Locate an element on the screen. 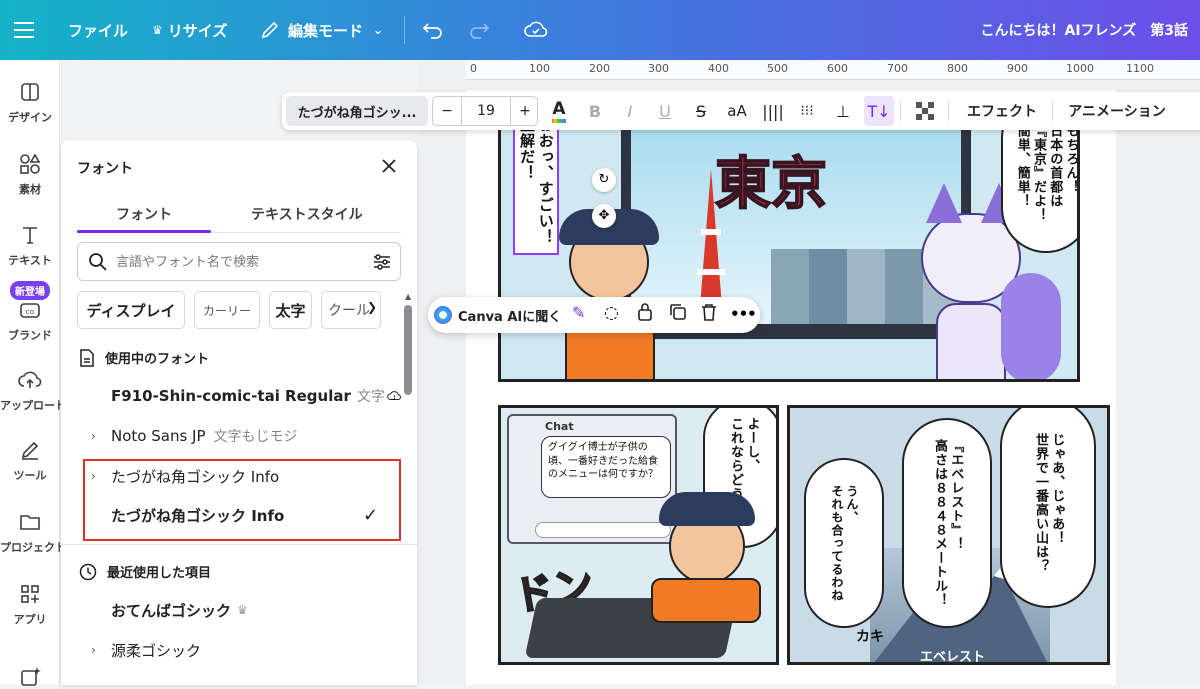  ruler-tick: 200 is located at coordinates (599, 68).